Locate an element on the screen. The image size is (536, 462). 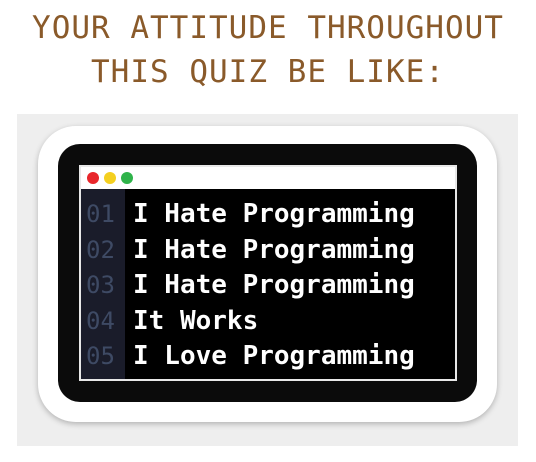
code-line: 03 I Hate Programming is located at coordinates (268, 286).